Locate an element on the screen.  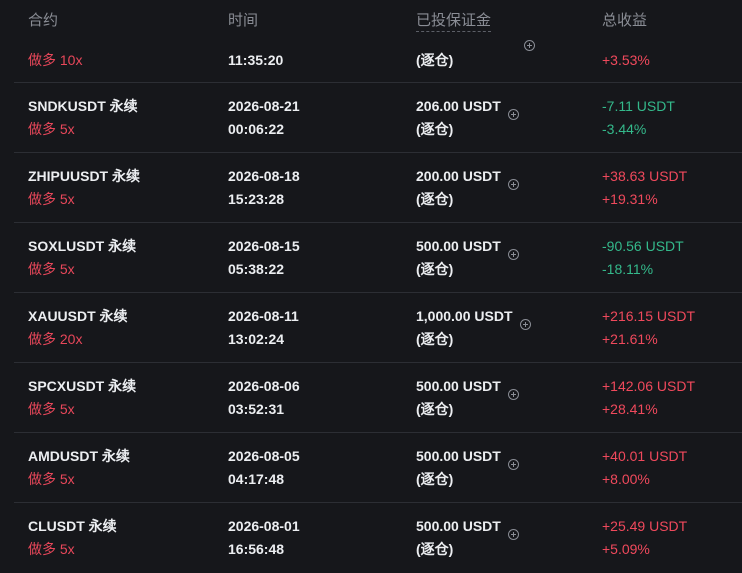
header-margin: 已投保证金 is located at coordinates (454, 22).